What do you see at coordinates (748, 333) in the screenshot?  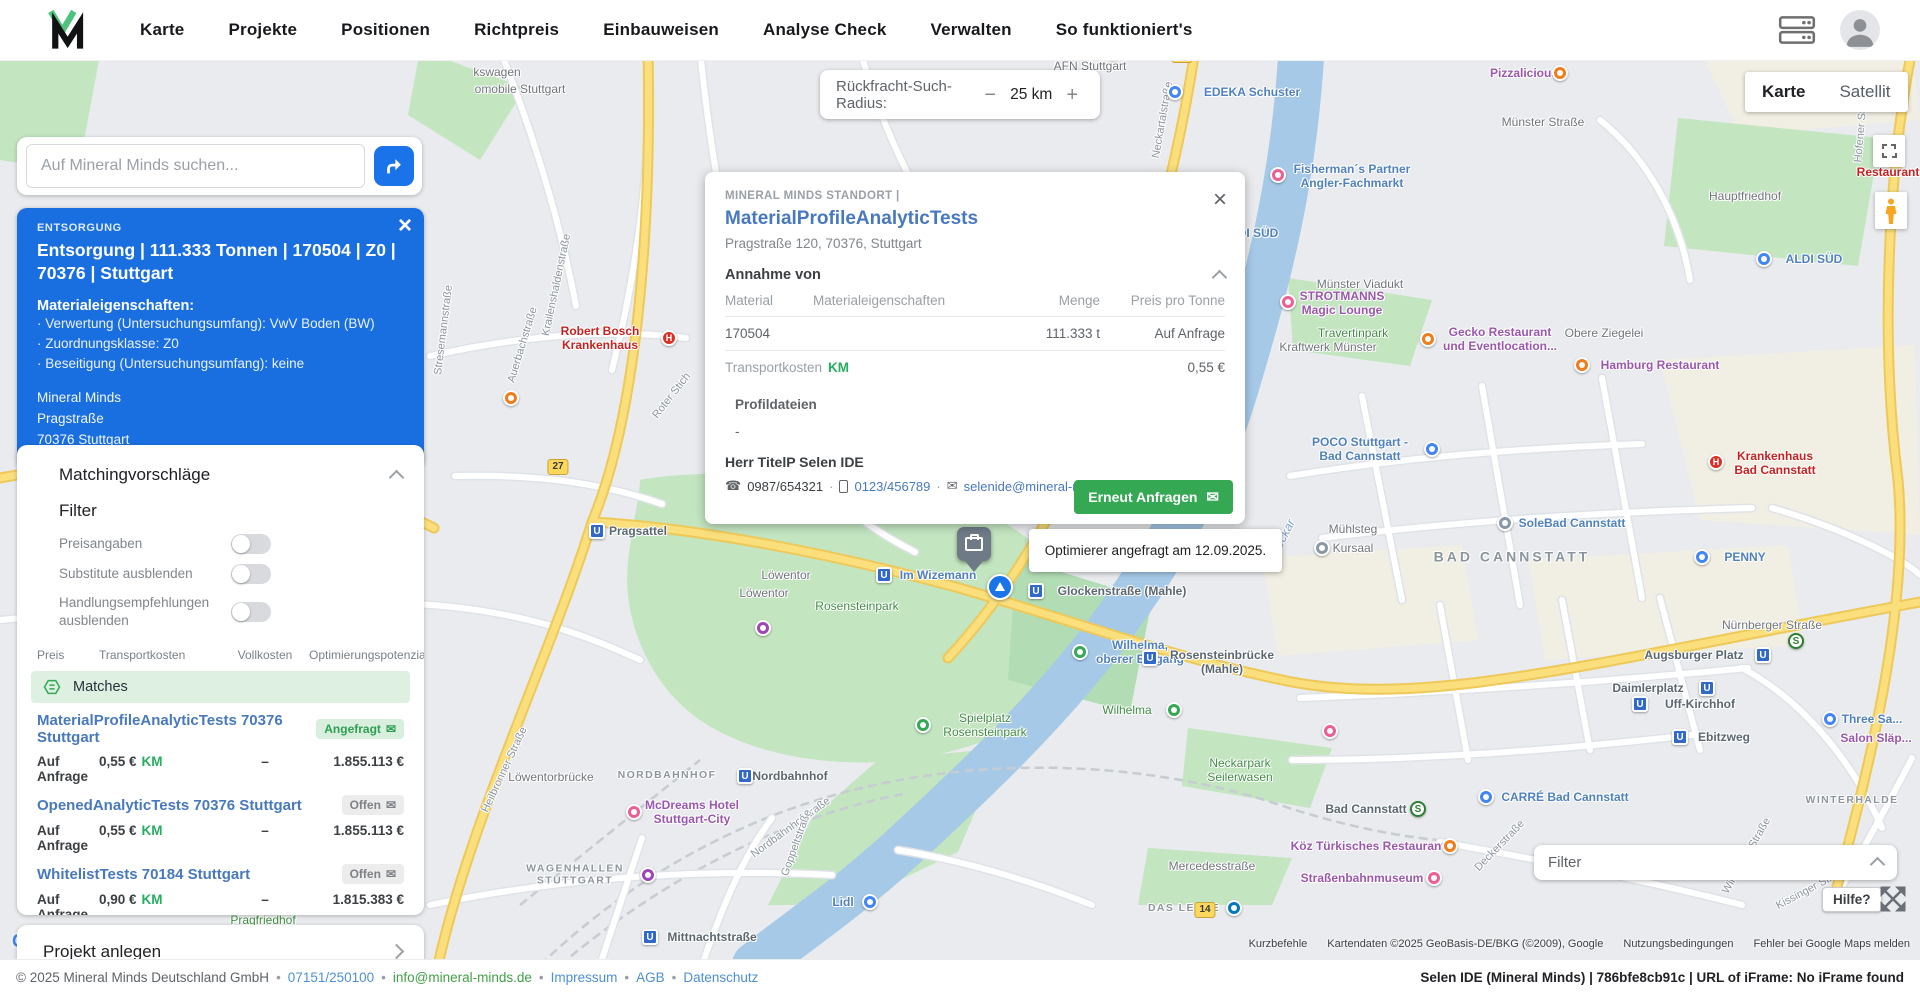 I see `cell-material: 170504` at bounding box center [748, 333].